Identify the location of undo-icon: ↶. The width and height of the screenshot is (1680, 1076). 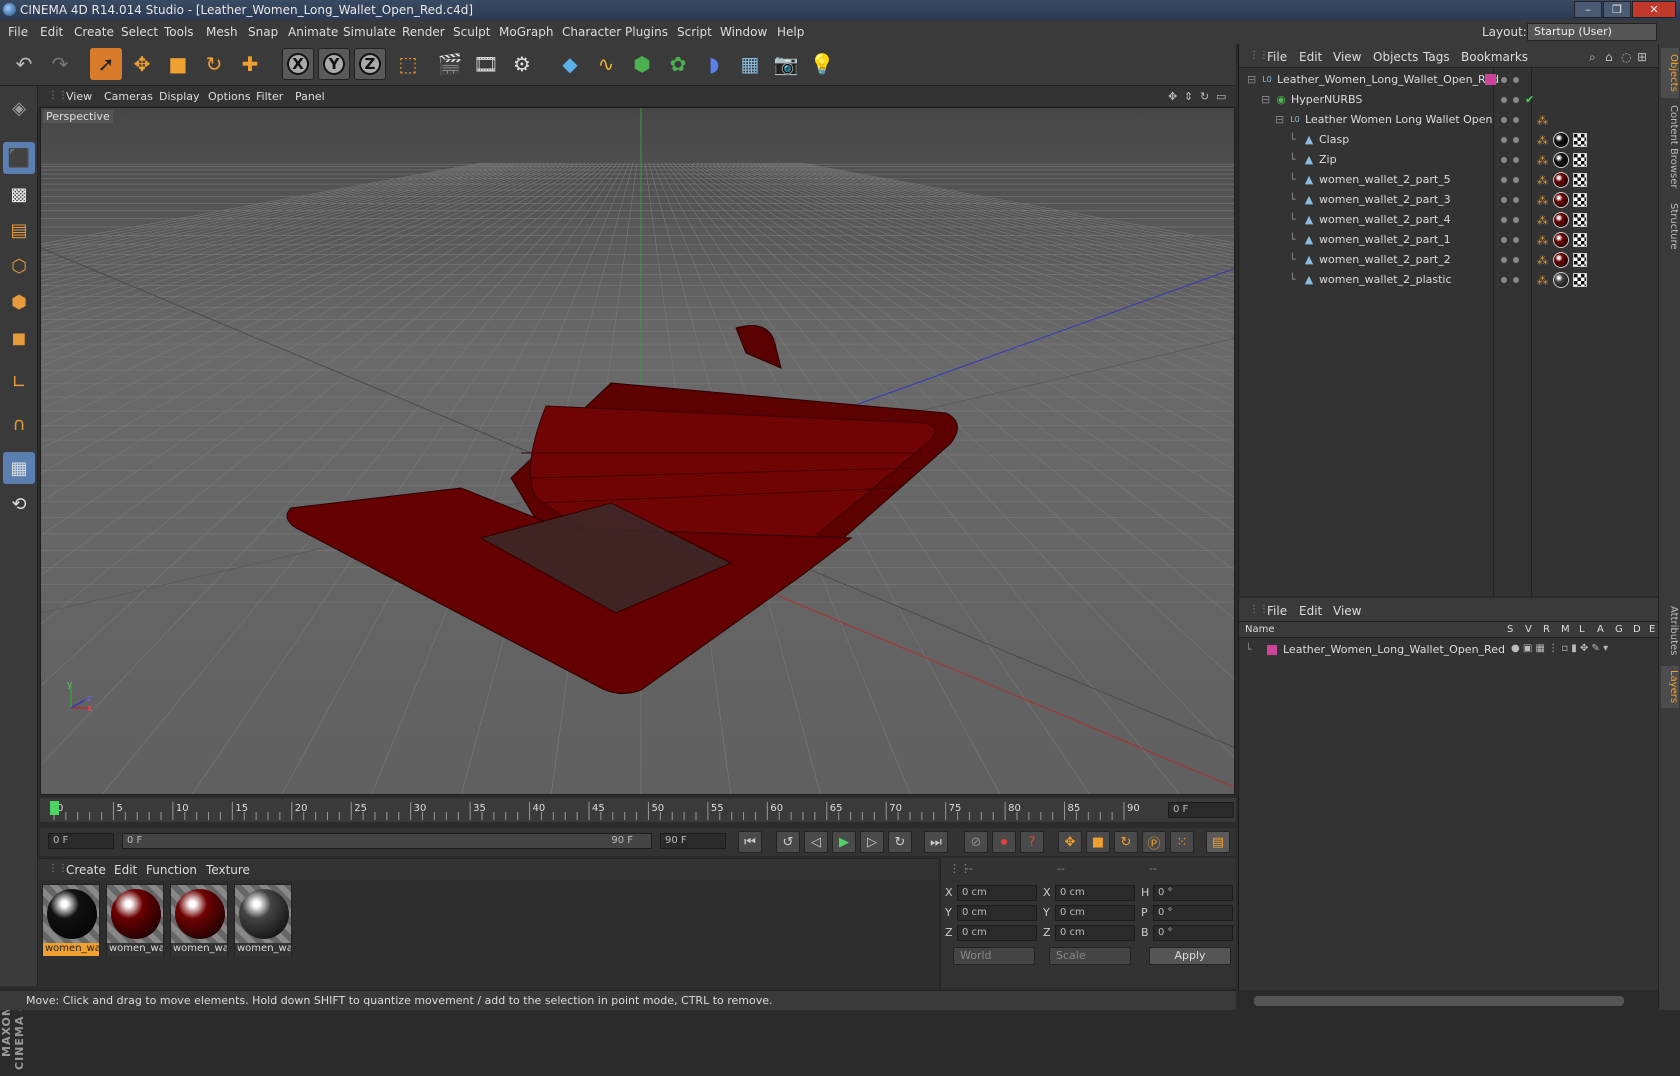
(24, 64).